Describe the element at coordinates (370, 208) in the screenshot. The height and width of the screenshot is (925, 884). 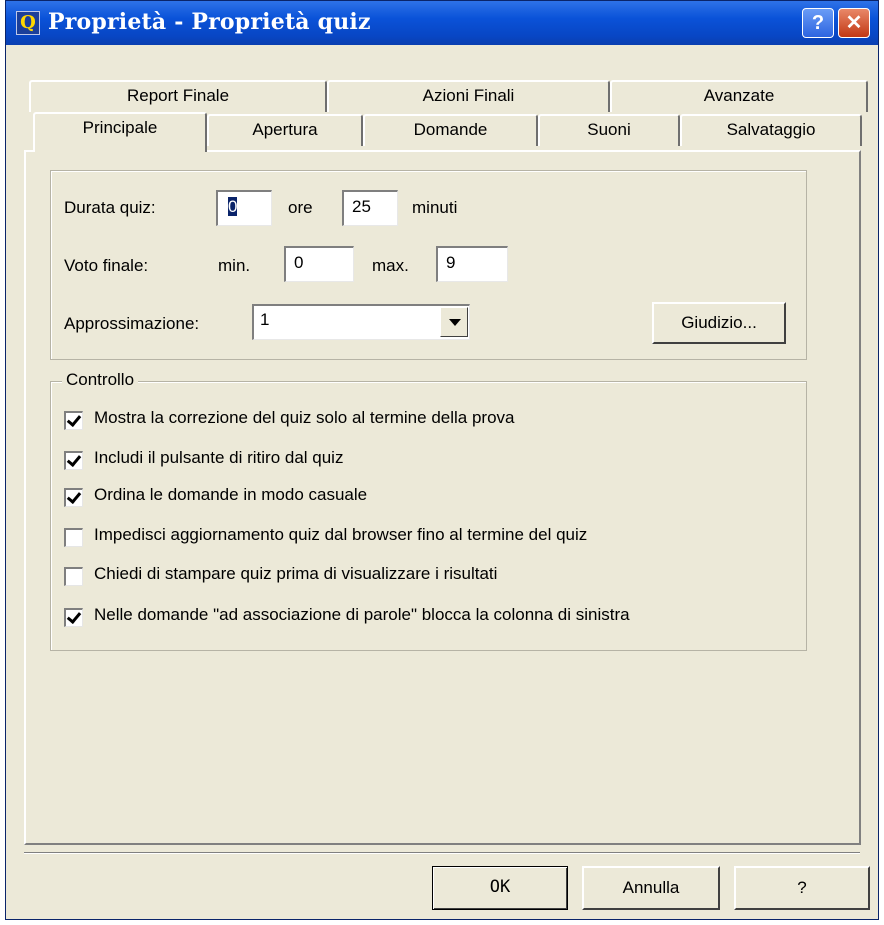
I see `minuti-field: 25` at that location.